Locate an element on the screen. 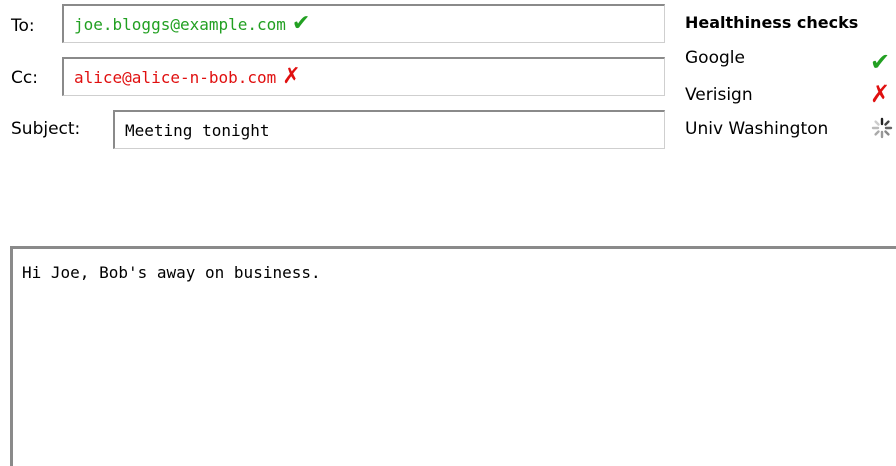 The width and height of the screenshot is (896, 466). cc-field: alice@alice-n-bob.com ✗ is located at coordinates (363, 76).